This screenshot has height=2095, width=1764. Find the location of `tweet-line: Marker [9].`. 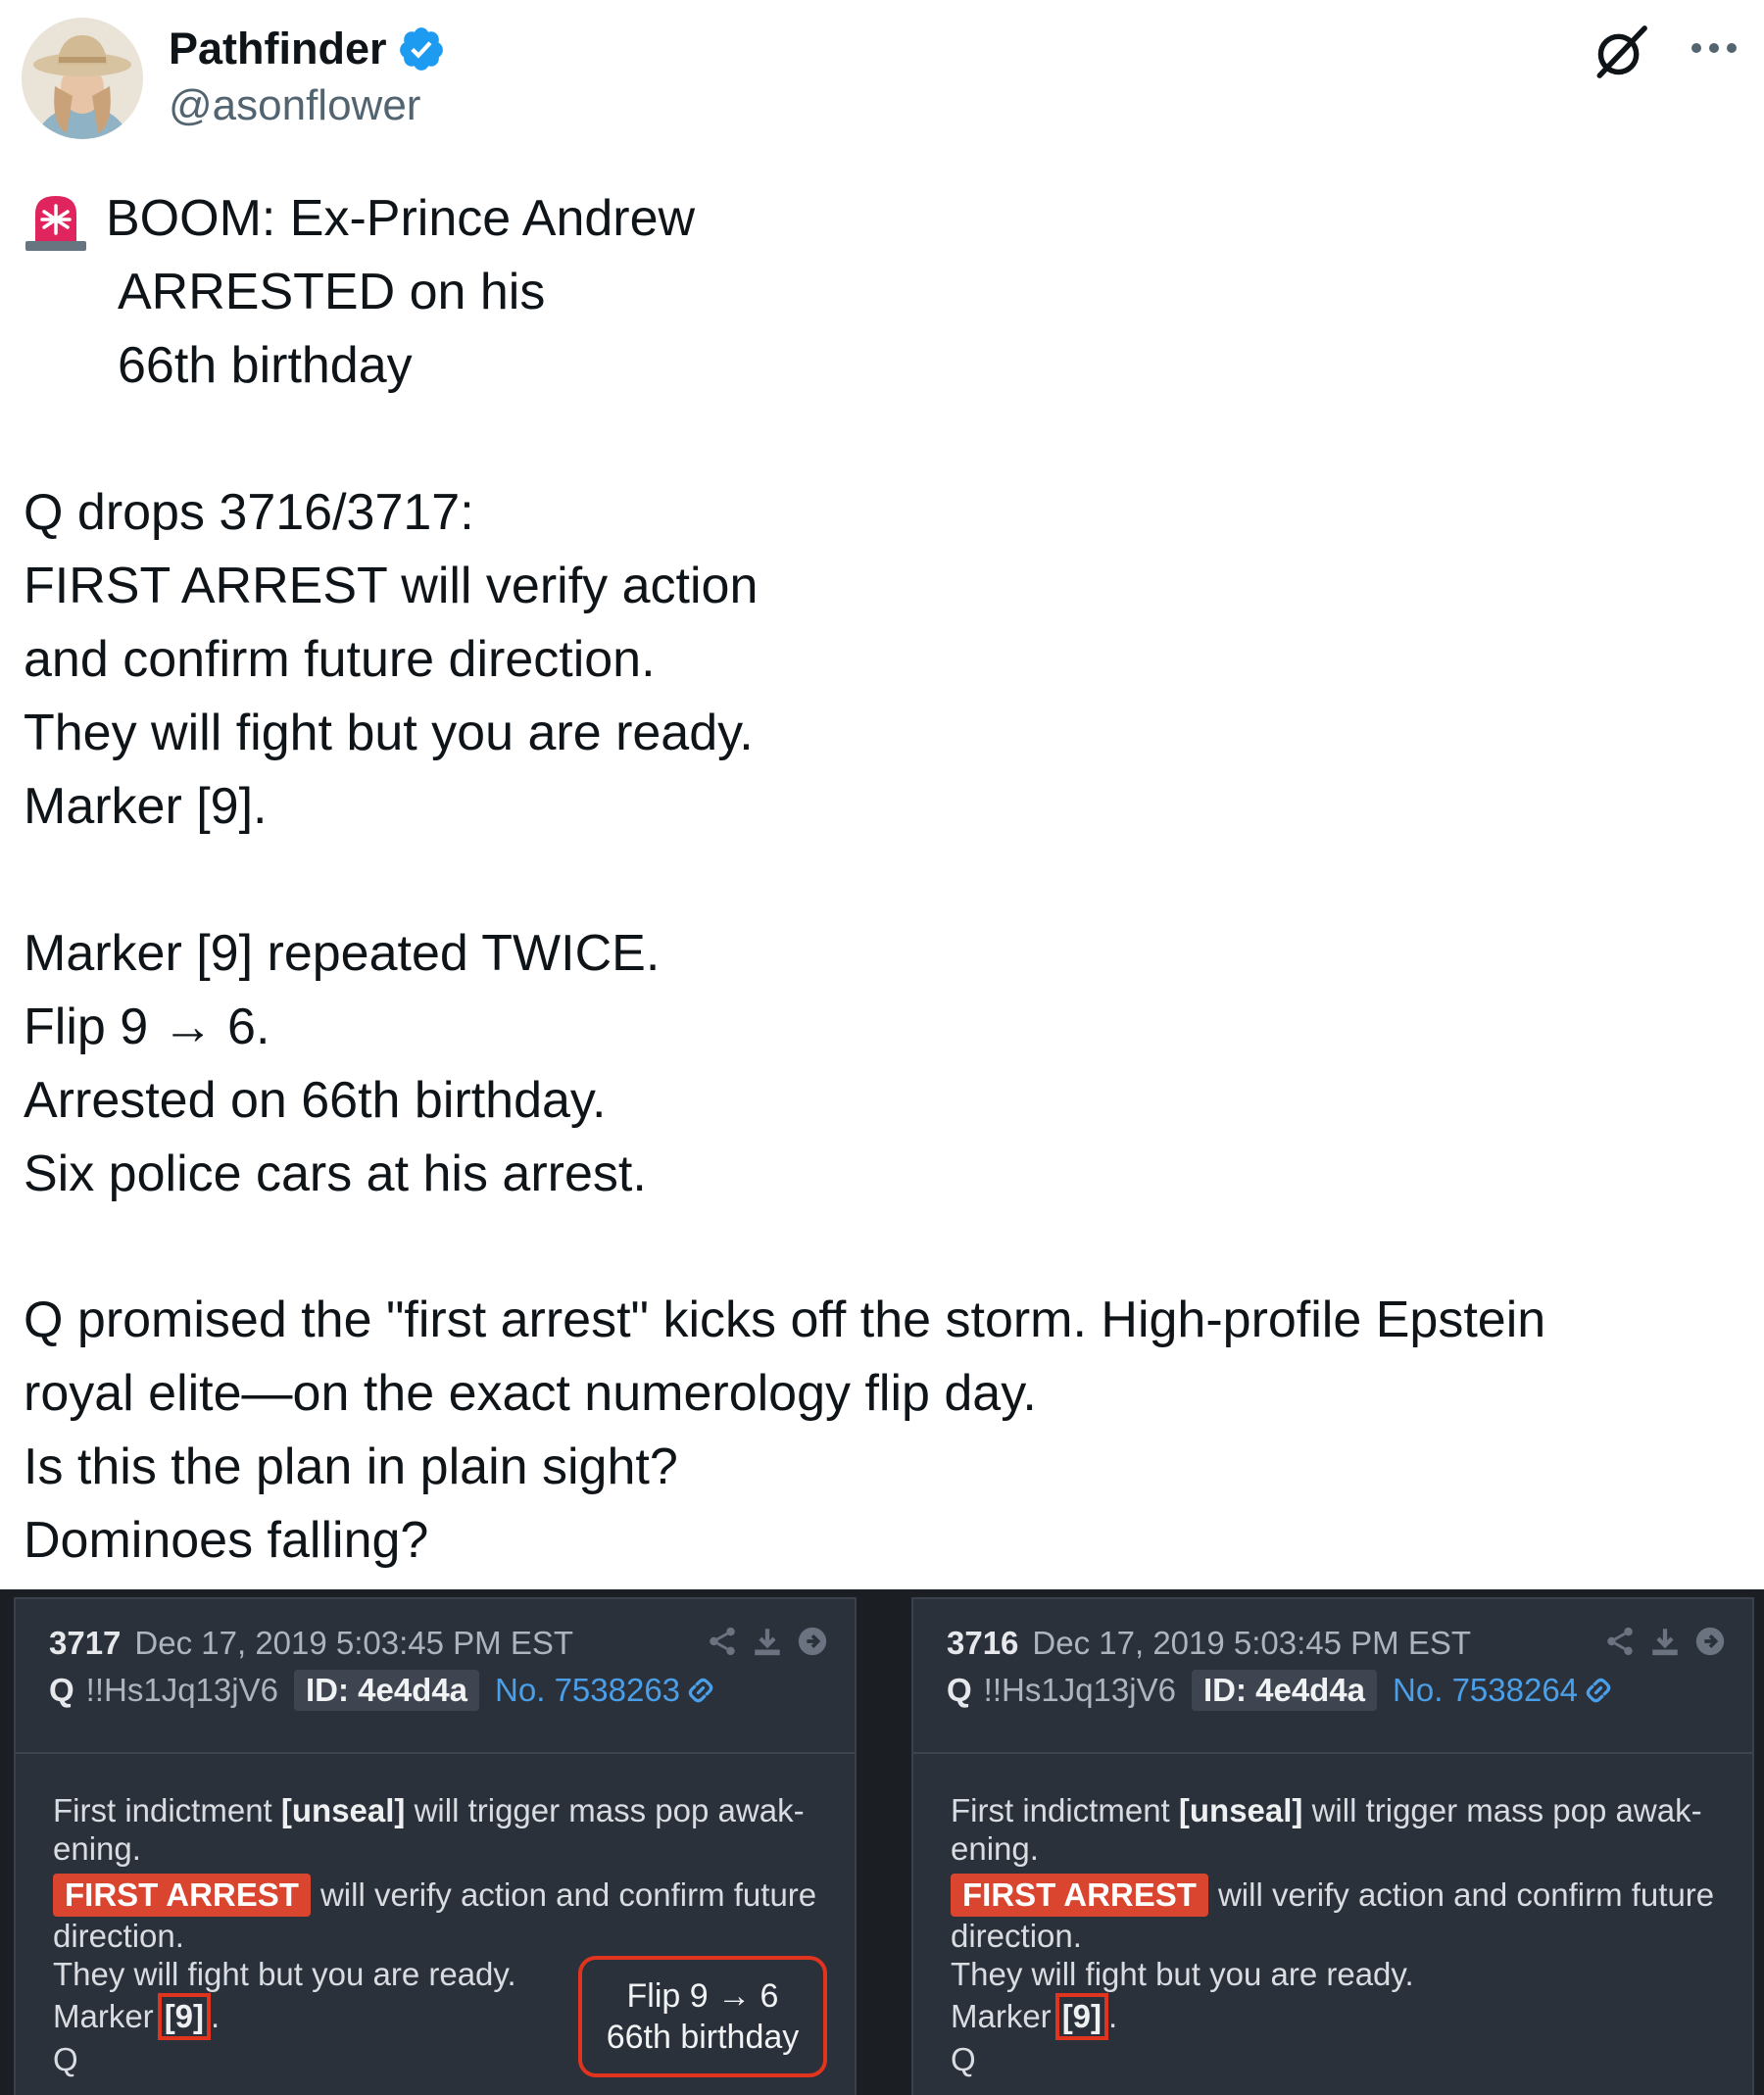

tweet-line: Marker [9]. is located at coordinates (146, 806).